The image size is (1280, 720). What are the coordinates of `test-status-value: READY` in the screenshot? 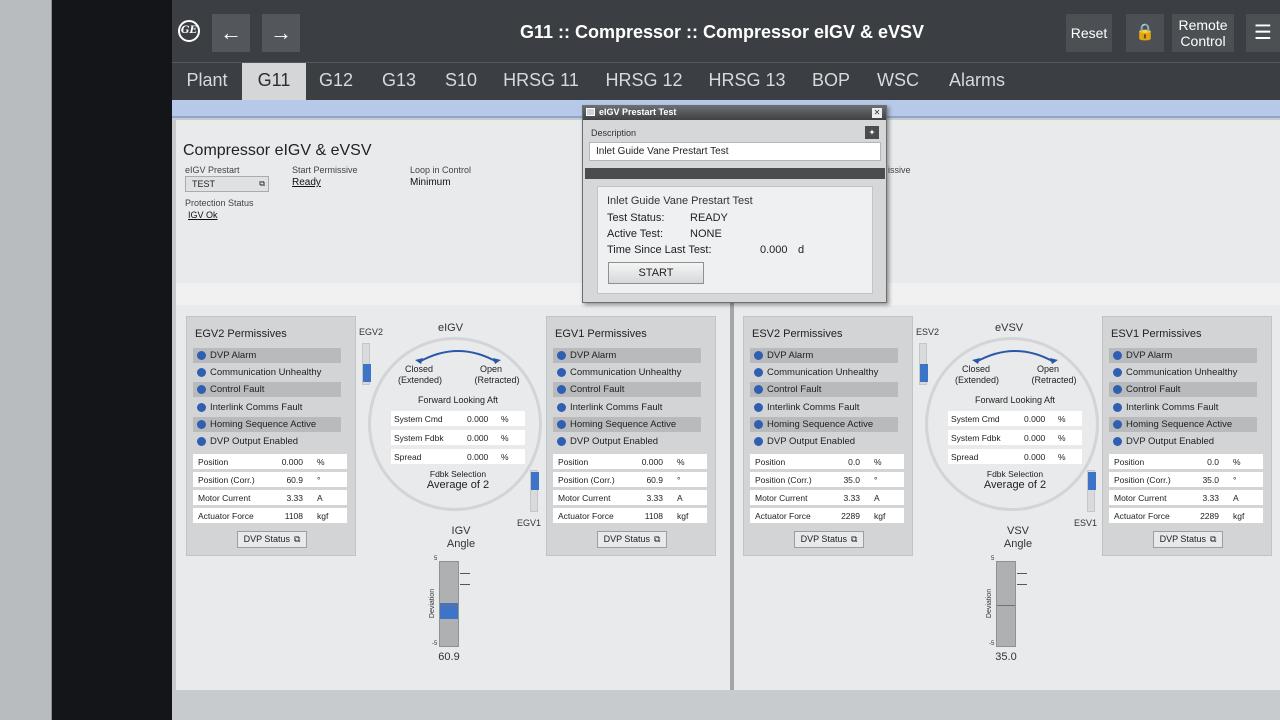 It's located at (709, 218).